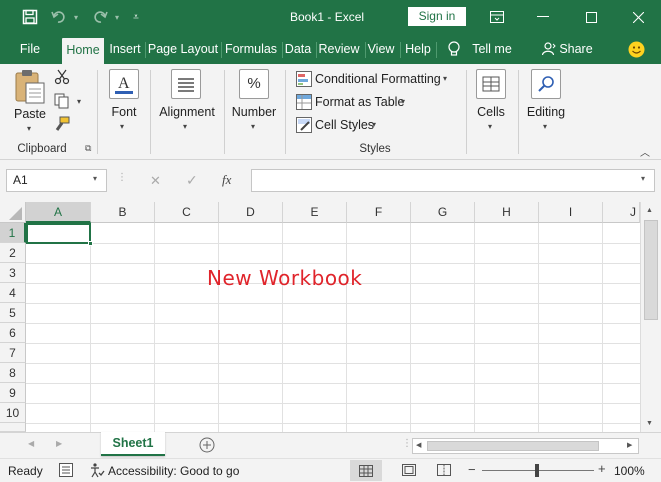 Image resolution: width=661 pixels, height=482 pixels. I want to click on column-header: C, so click(187, 212).